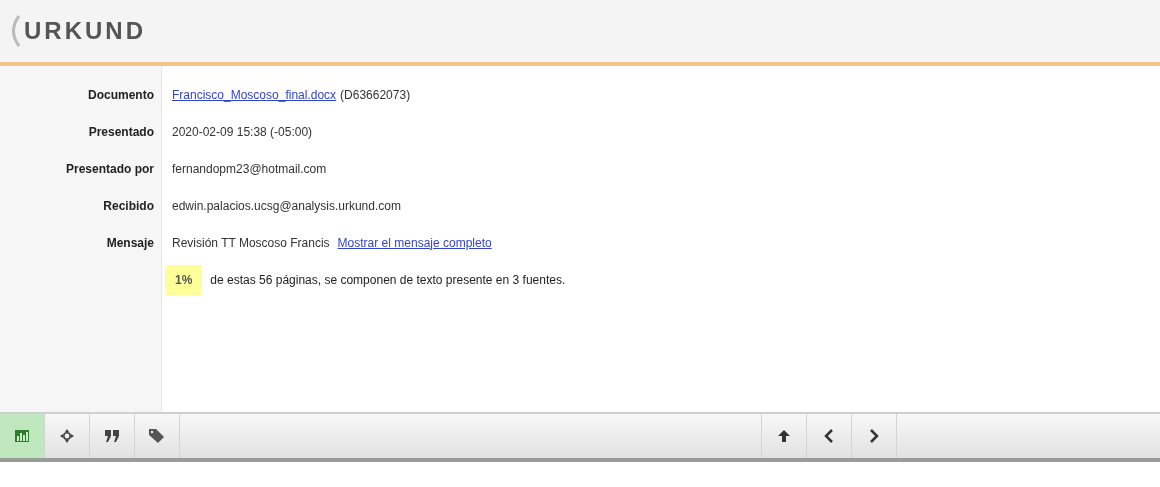 Image resolution: width=1160 pixels, height=487 pixels. I want to click on toolbar-button, so click(22, 436).